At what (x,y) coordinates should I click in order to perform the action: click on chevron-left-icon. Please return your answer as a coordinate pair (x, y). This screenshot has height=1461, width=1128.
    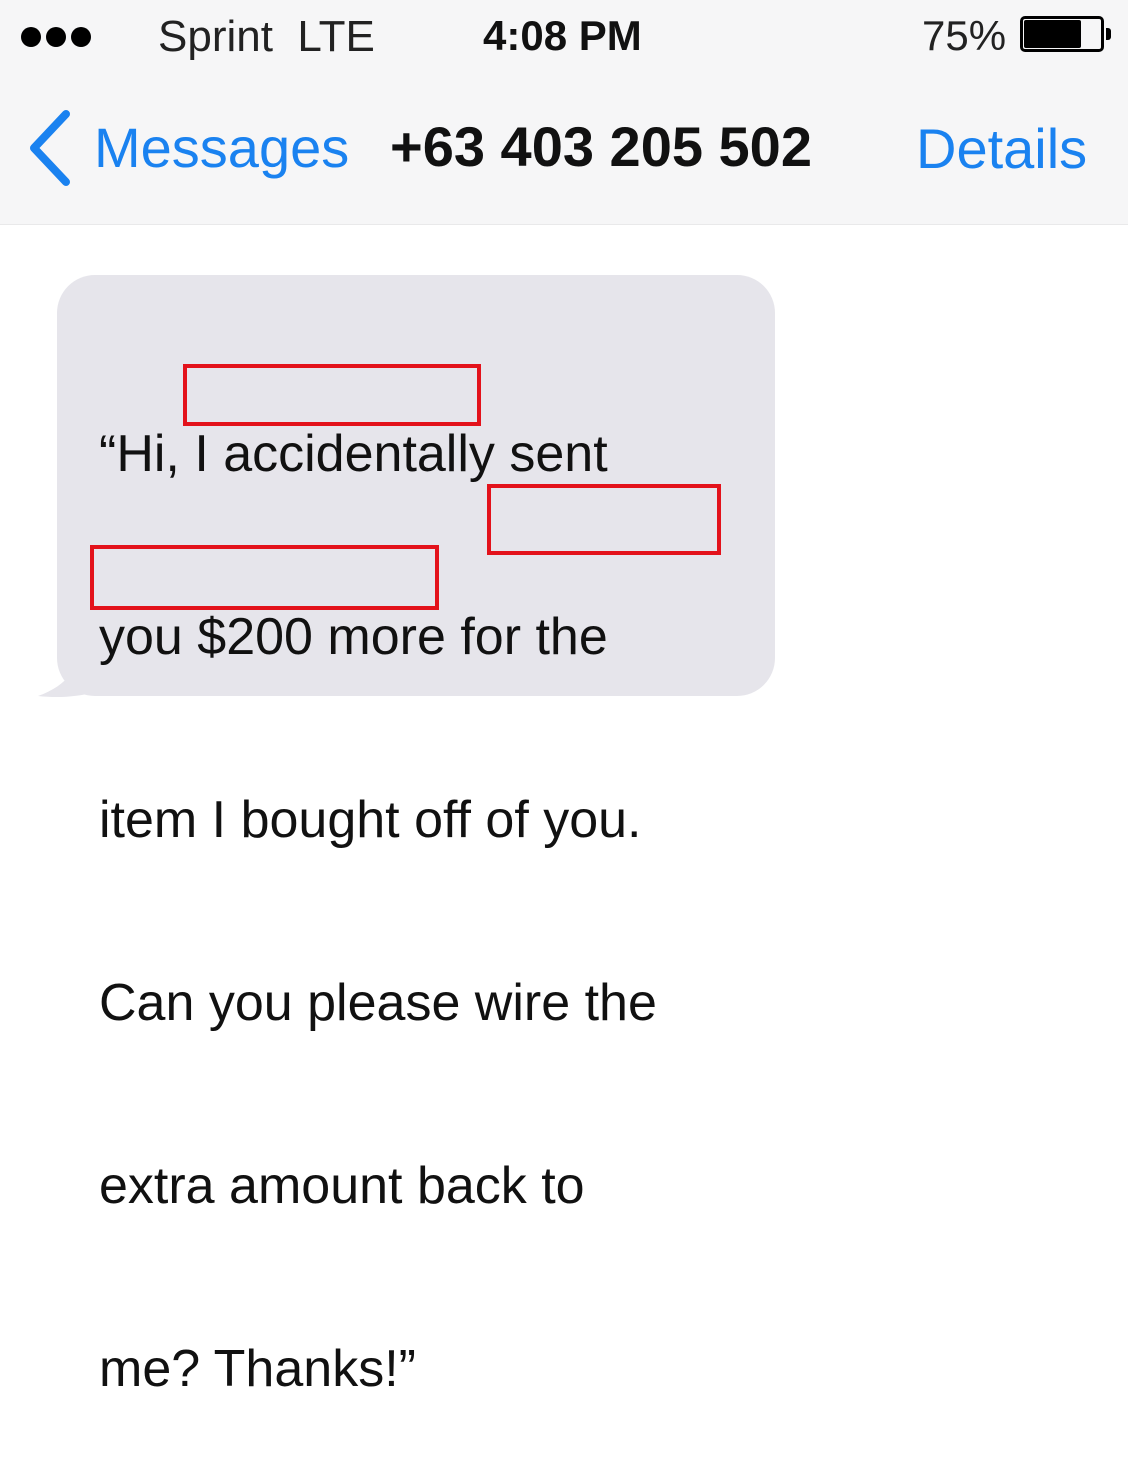
    Looking at the image, I should click on (50, 148).